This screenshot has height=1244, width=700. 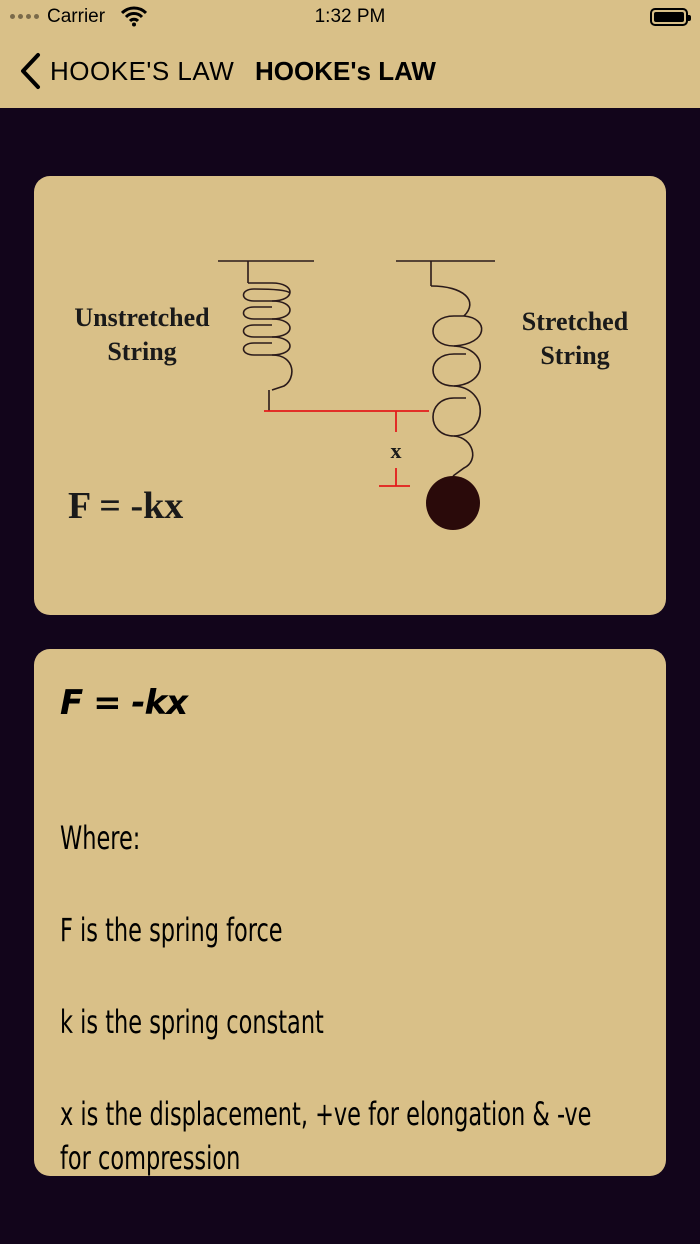 I want to click on unstretched-label-line2: String, so click(x=141, y=351).